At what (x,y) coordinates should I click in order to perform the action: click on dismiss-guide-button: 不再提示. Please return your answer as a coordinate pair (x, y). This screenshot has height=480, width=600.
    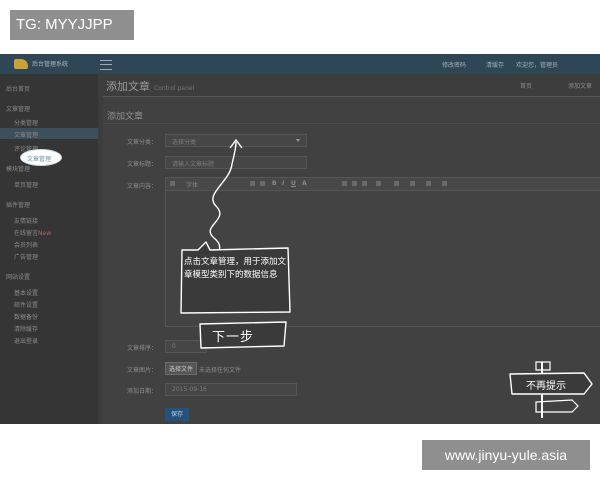
    Looking at the image, I should click on (546, 384).